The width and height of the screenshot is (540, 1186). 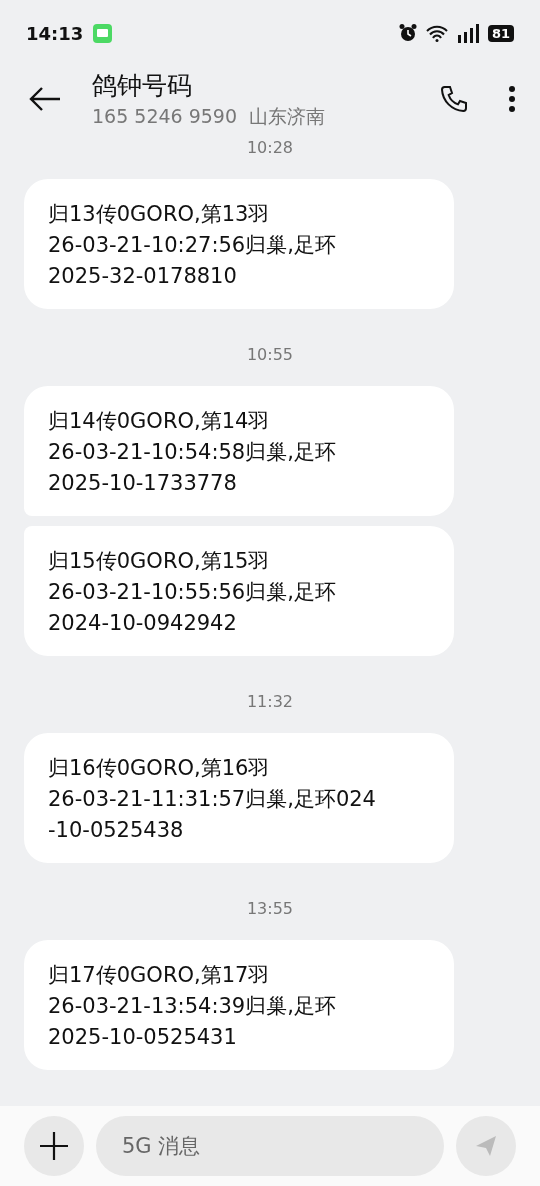 What do you see at coordinates (270, 147) in the screenshot?
I see `message-timestamp: 10:28` at bounding box center [270, 147].